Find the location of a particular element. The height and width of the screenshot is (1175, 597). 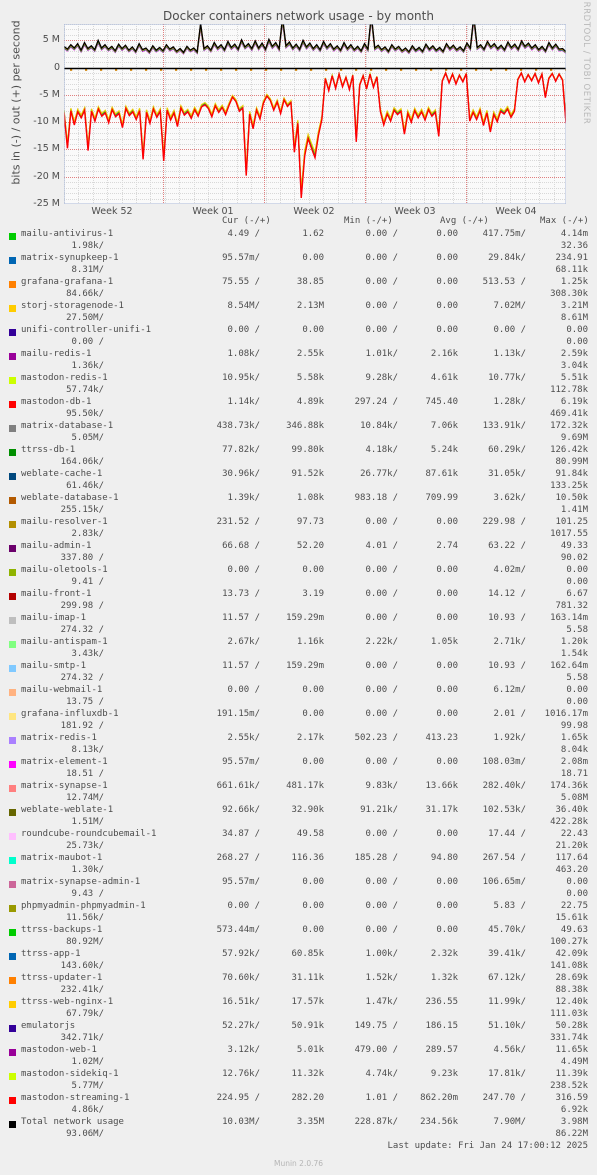

legend-series-label: mailu-antivirus-1 is located at coordinates (67, 235).